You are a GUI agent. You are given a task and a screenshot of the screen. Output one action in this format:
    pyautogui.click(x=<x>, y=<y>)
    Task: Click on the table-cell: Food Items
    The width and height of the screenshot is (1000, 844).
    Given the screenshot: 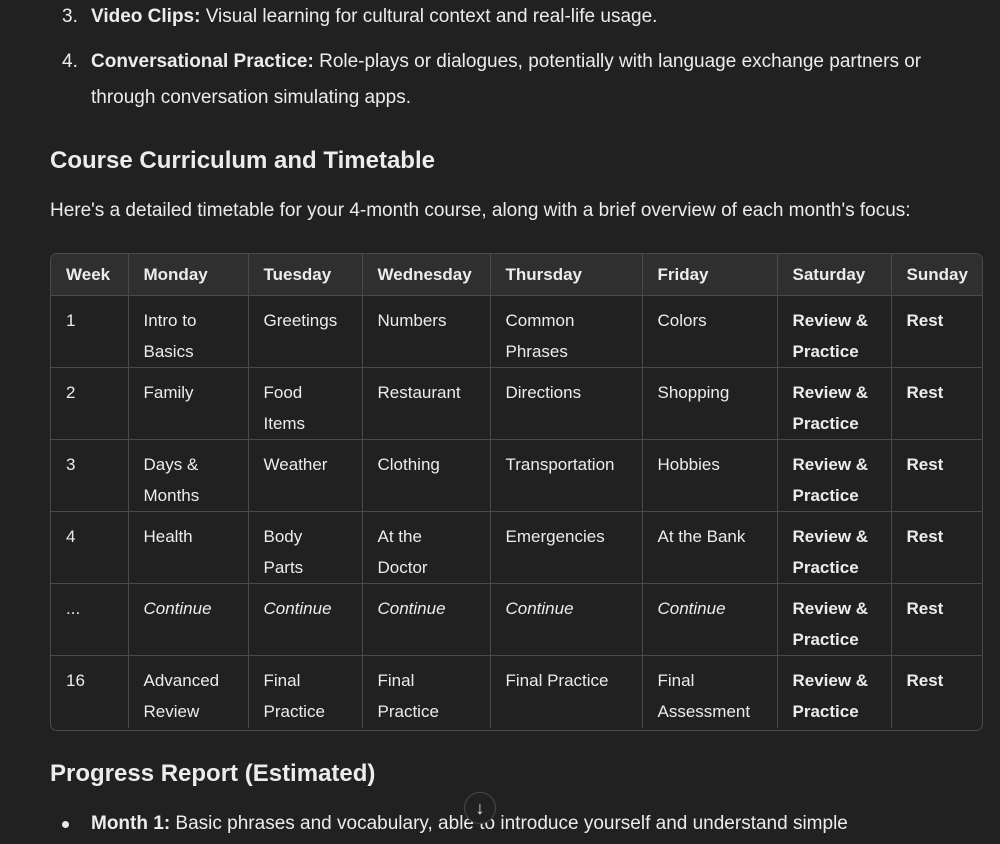 What is the action you would take?
    pyautogui.click(x=305, y=404)
    